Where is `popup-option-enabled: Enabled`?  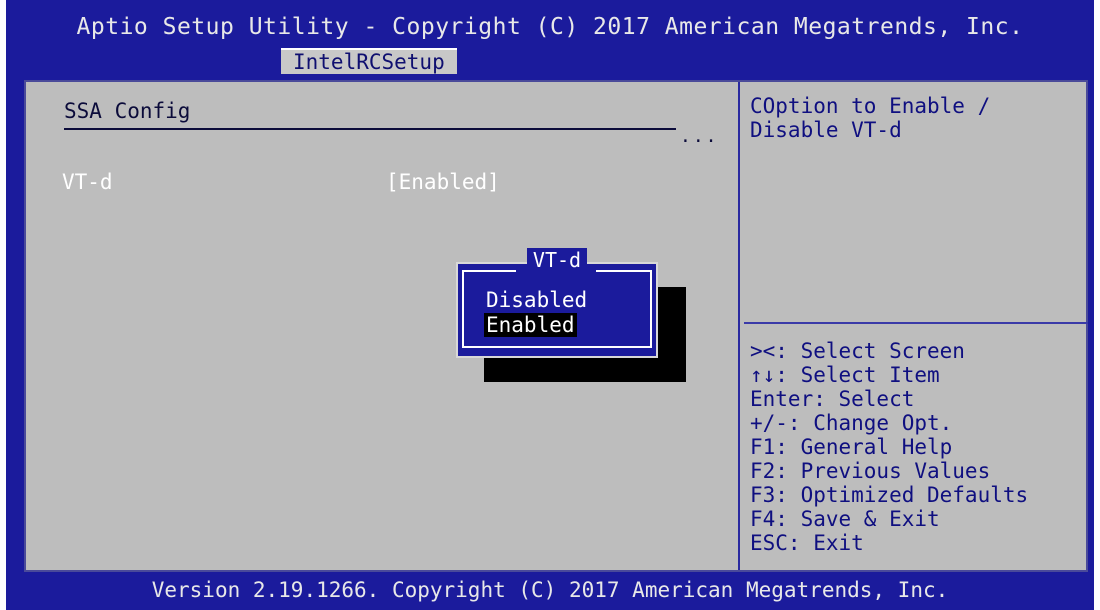 popup-option-enabled: Enabled is located at coordinates (530, 325).